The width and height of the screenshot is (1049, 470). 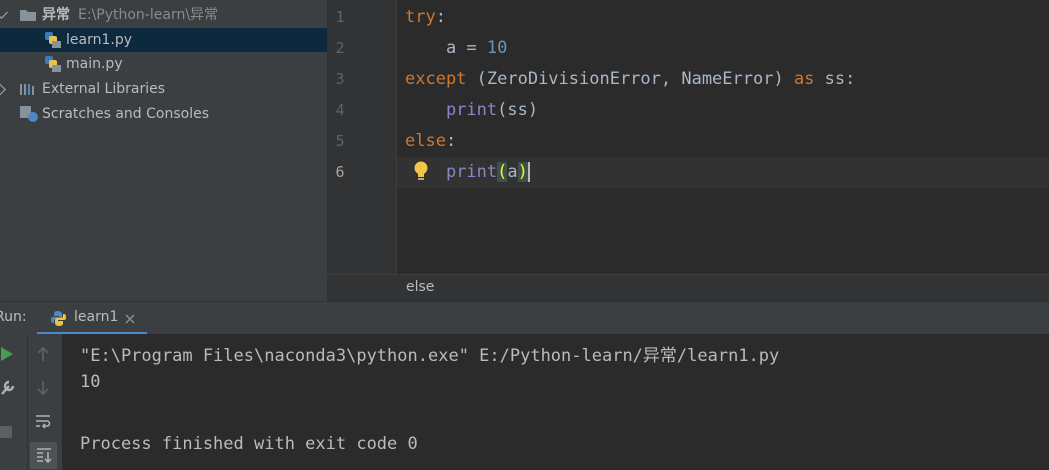 What do you see at coordinates (7, 354) in the screenshot?
I see `run-icon` at bounding box center [7, 354].